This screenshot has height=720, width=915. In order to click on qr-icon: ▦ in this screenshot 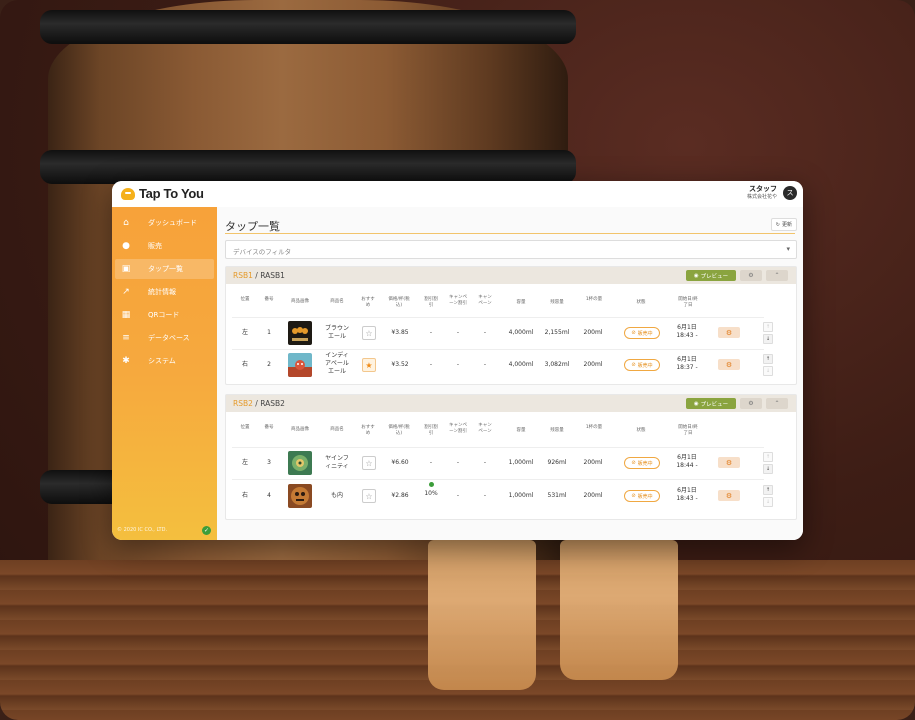, I will do `click(126, 315)`.